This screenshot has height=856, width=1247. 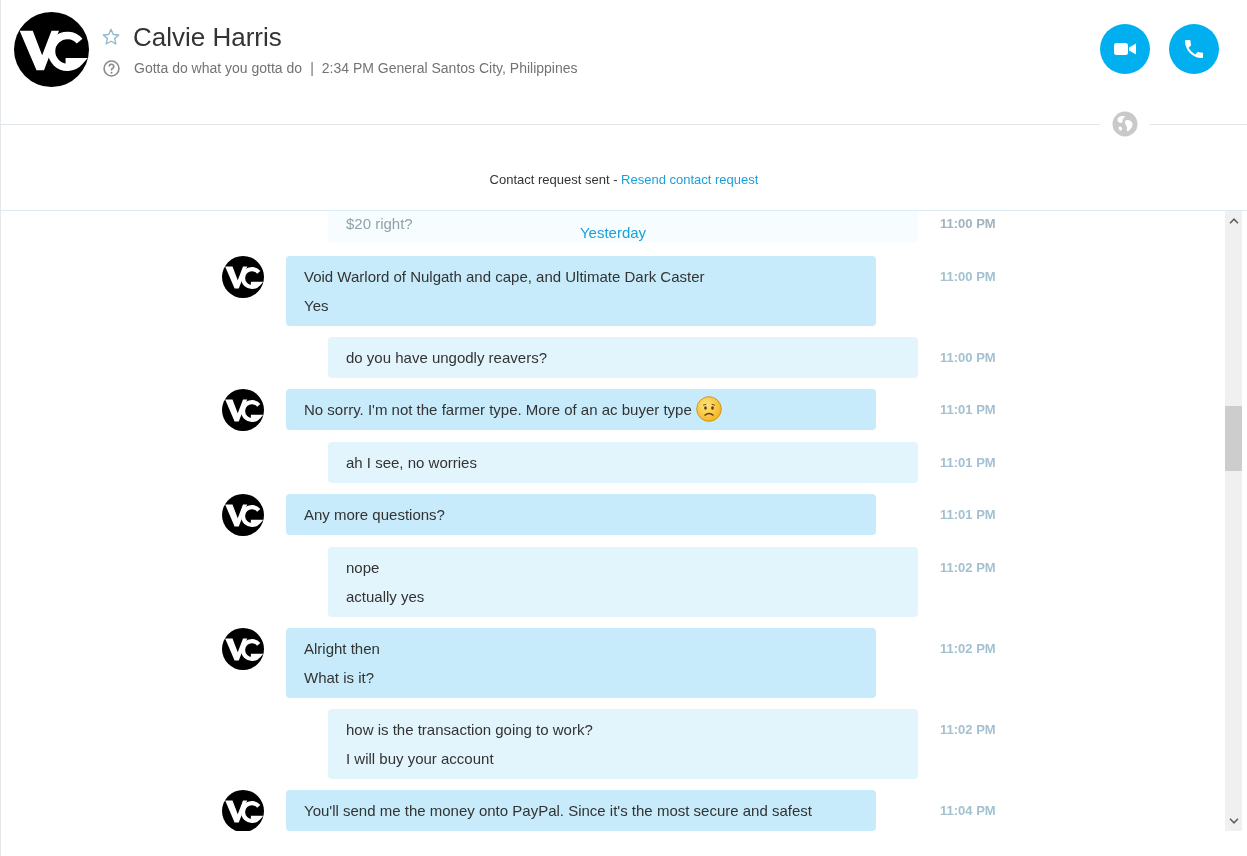 I want to click on chevron-up-icon, so click(x=1233, y=221).